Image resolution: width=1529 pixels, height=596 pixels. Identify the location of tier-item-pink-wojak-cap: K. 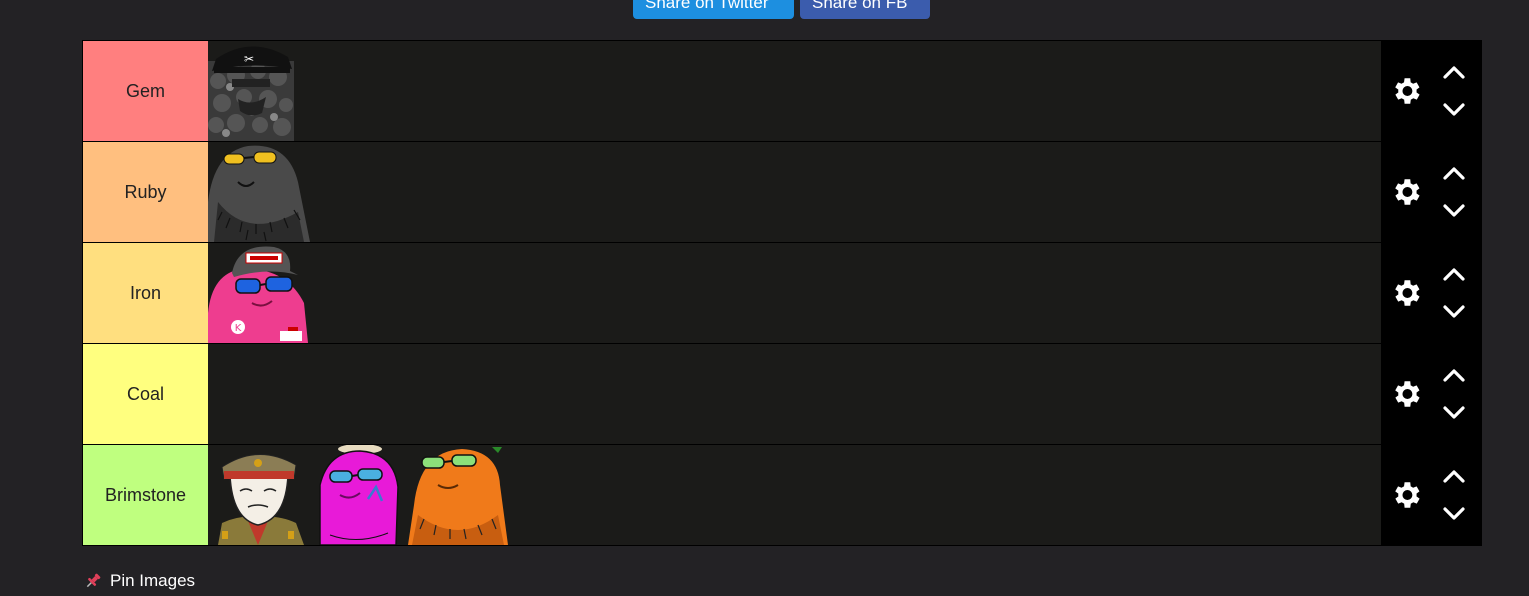
(258, 293).